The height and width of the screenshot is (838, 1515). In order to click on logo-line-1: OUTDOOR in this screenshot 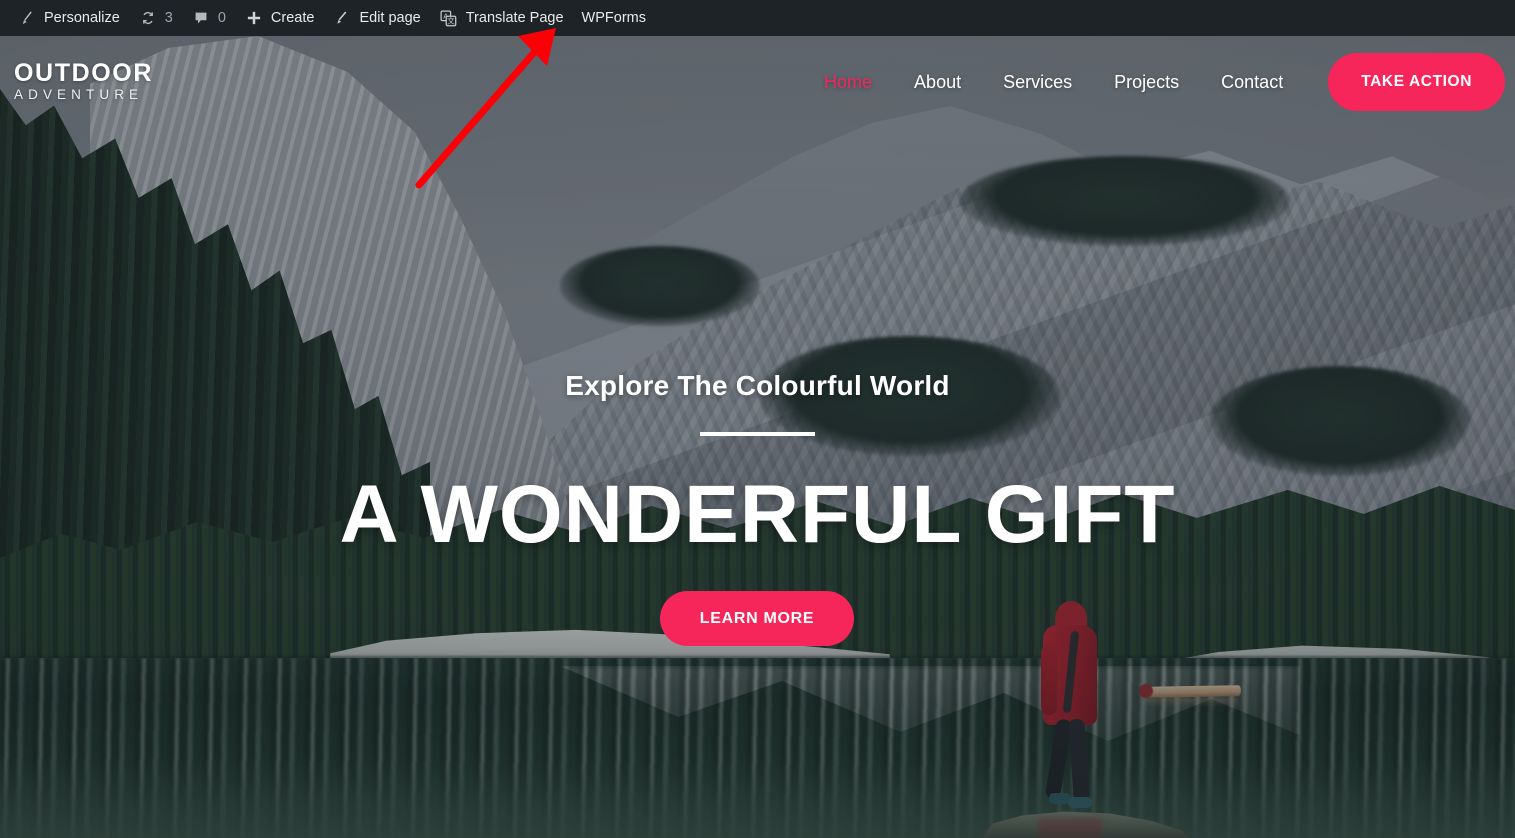, I will do `click(83, 72)`.